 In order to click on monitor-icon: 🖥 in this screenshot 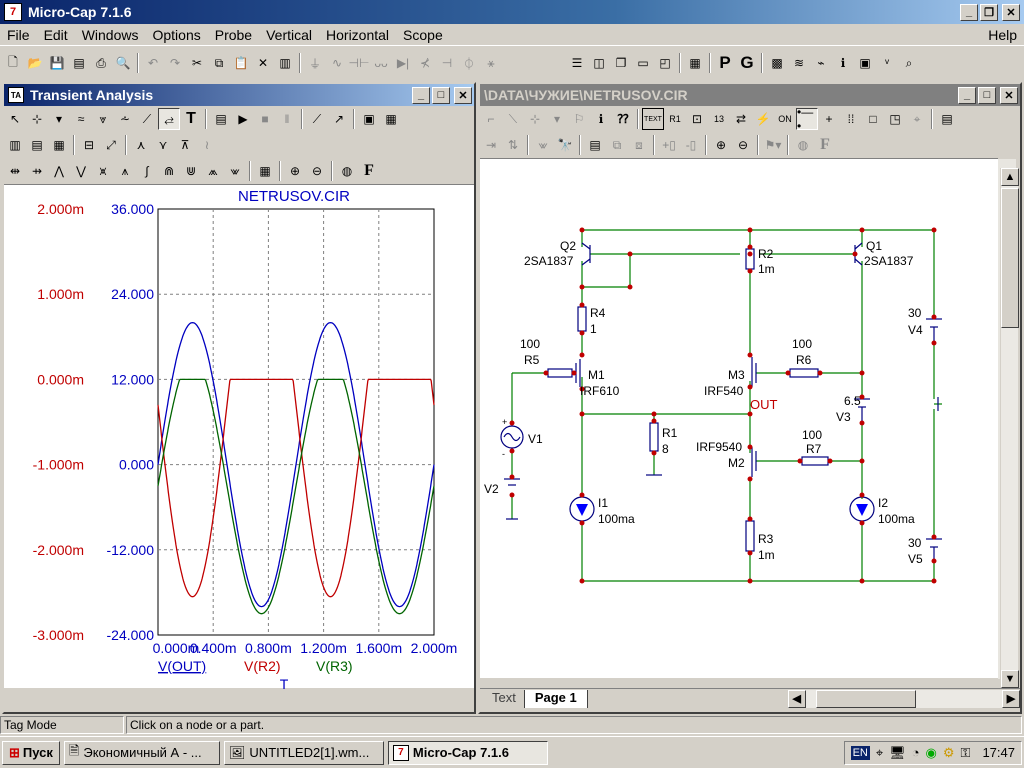, I will do `click(897, 753)`.